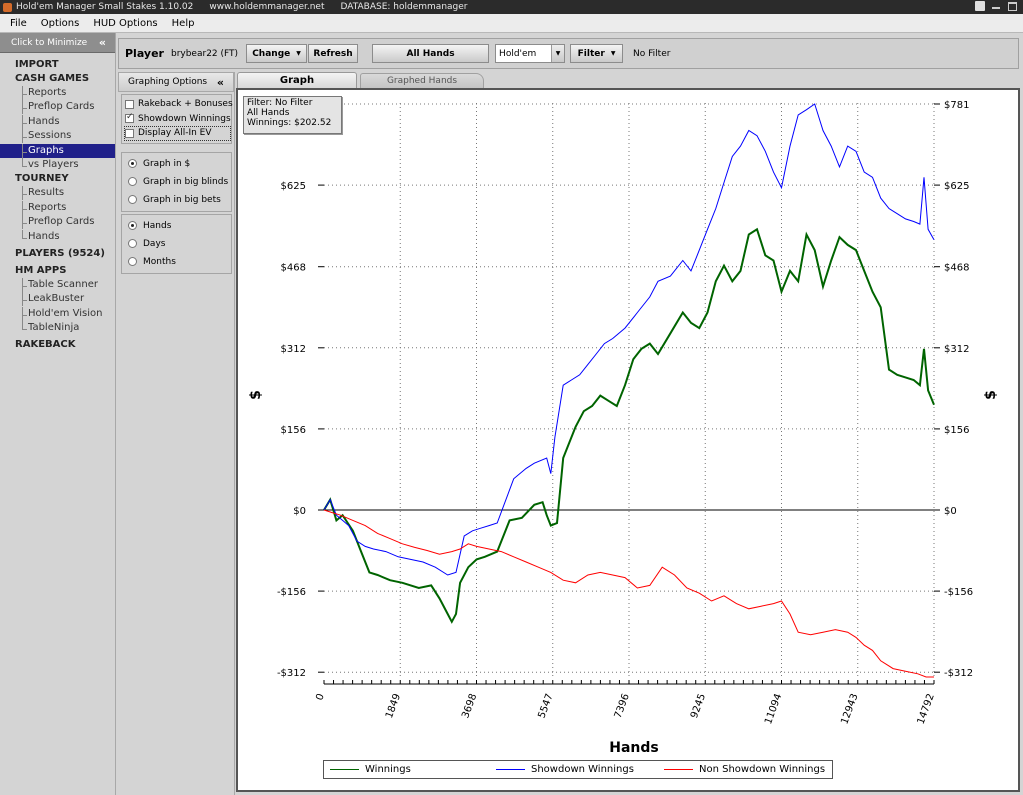 The height and width of the screenshot is (795, 1023). Describe the element at coordinates (49, 42) in the screenshot. I see `minimize-label: Click to Minimize` at that location.